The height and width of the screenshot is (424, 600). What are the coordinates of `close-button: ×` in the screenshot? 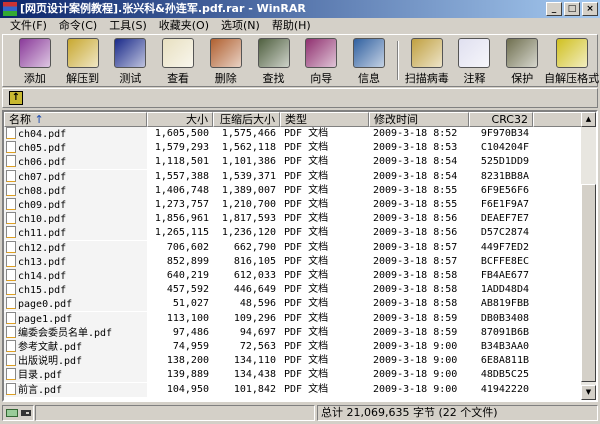 It's located at (590, 9).